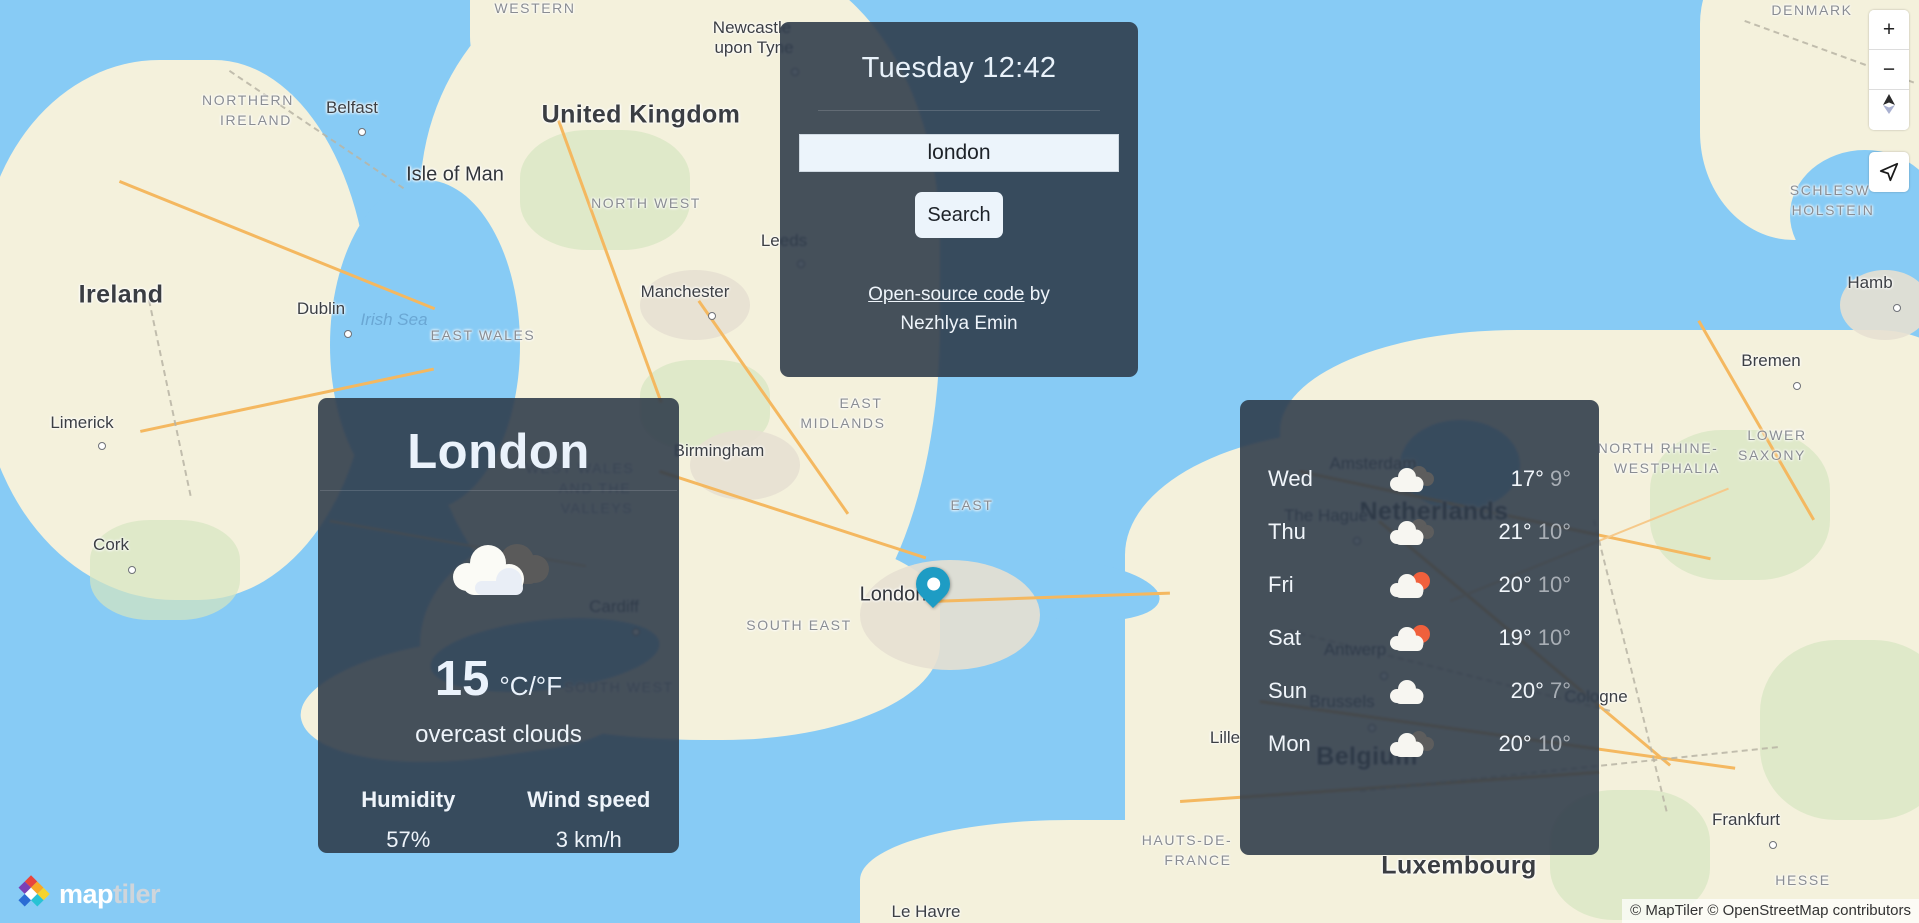 This screenshot has width=1919, height=923. What do you see at coordinates (137, 893) in the screenshot?
I see `maptiler-word-tiler: tiler` at bounding box center [137, 893].